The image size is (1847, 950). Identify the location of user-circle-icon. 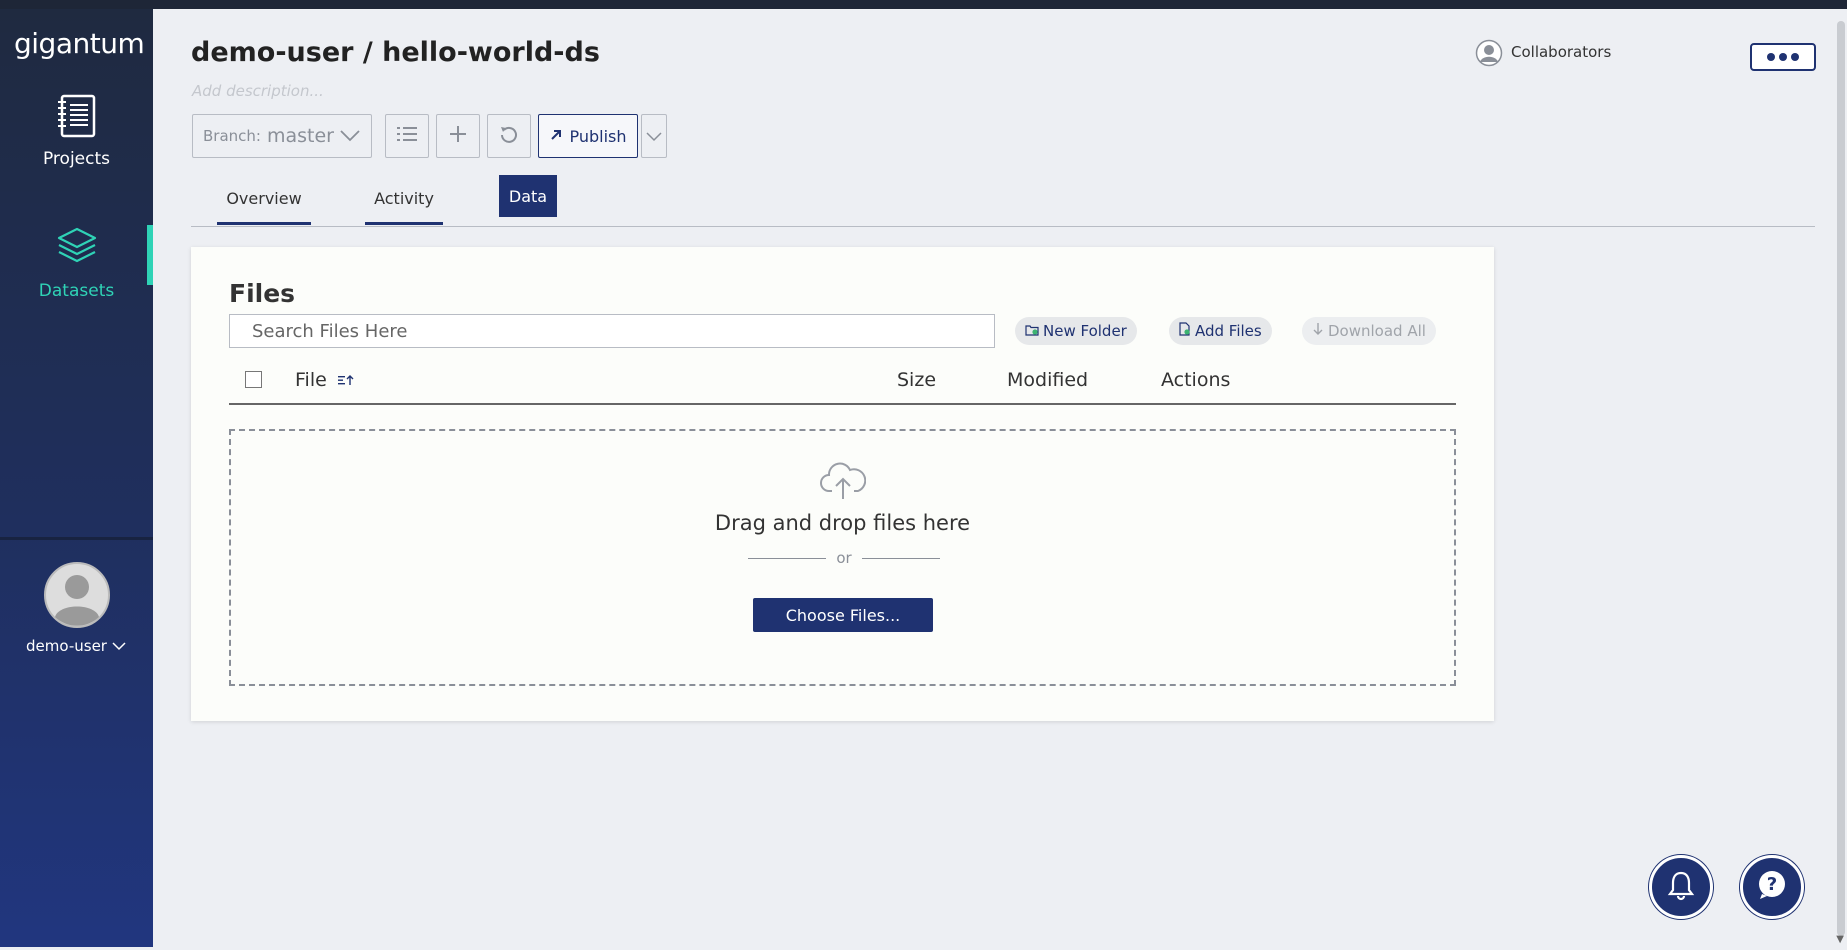
(1489, 55).